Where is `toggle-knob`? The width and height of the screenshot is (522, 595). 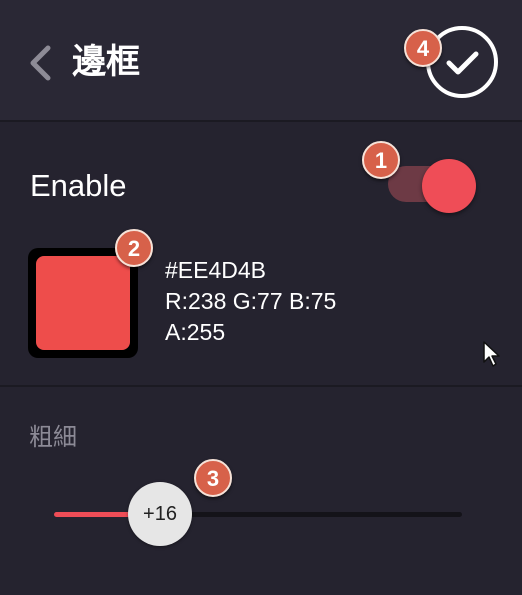 toggle-knob is located at coordinates (449, 186).